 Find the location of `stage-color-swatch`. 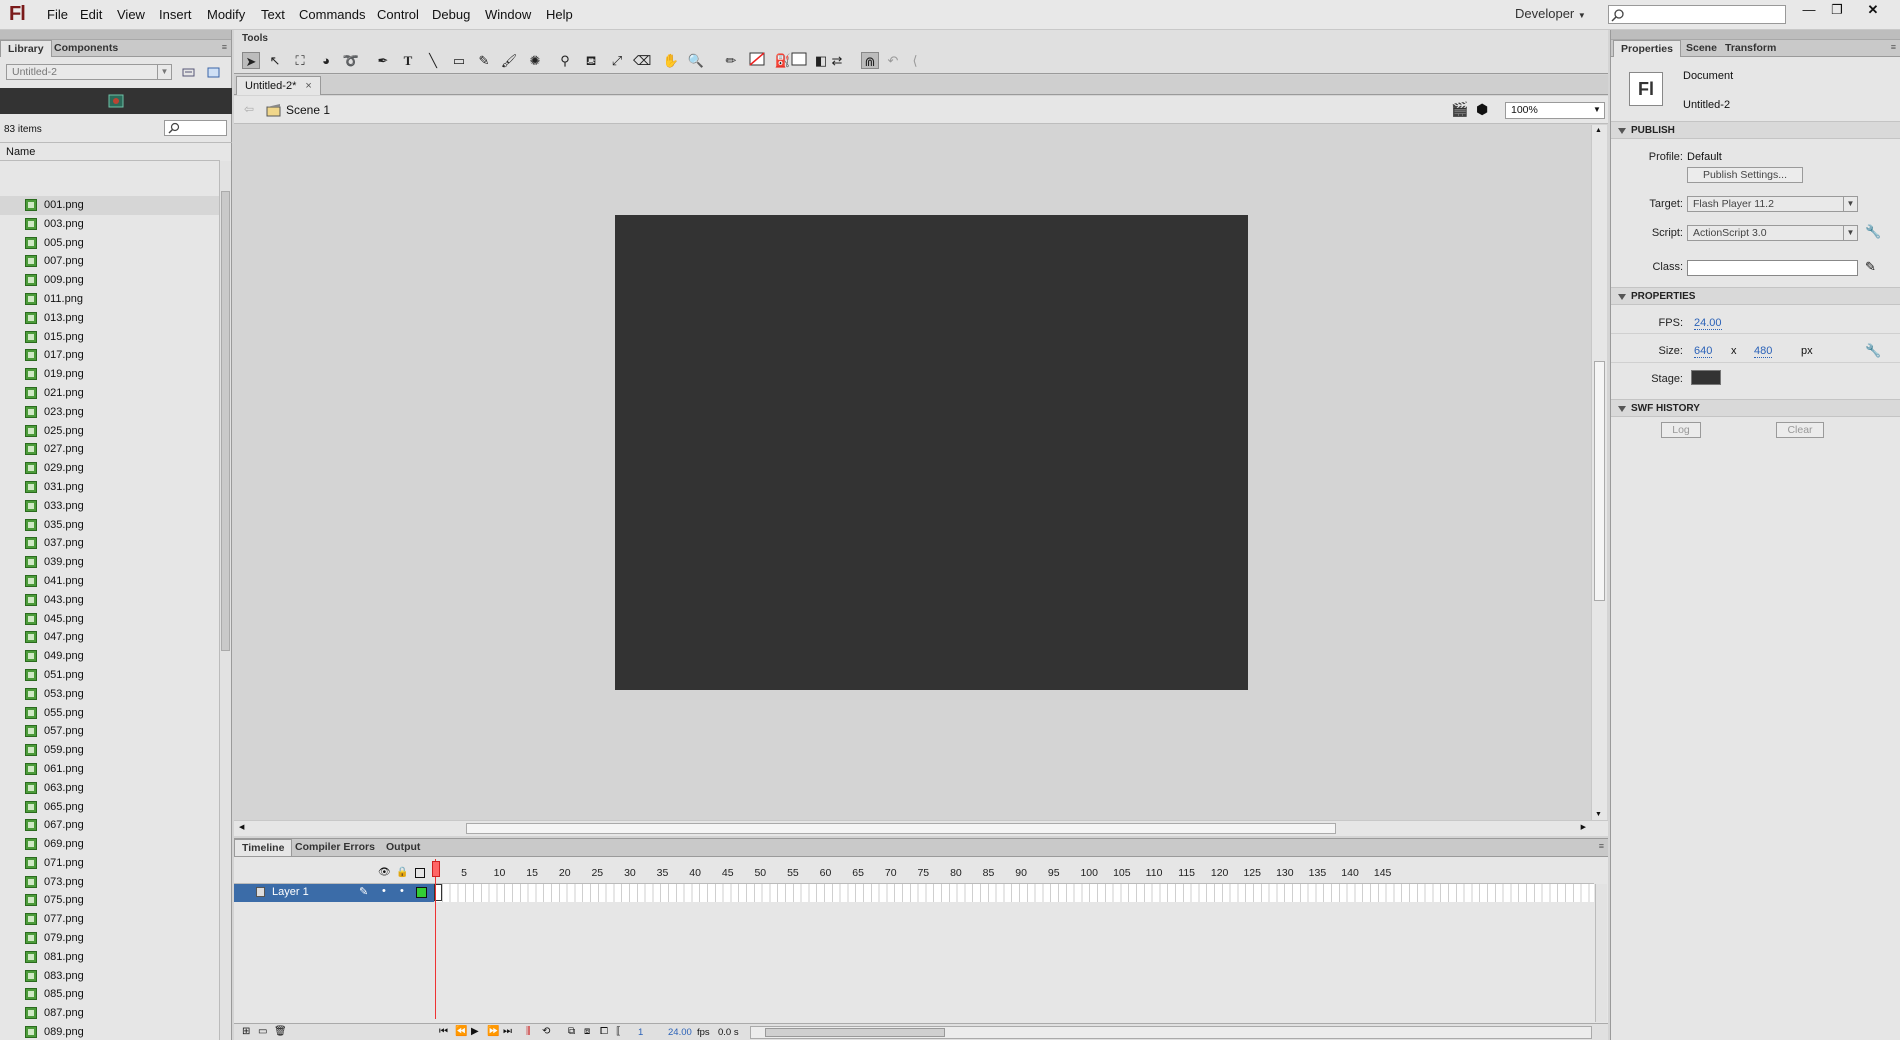

stage-color-swatch is located at coordinates (1706, 377).